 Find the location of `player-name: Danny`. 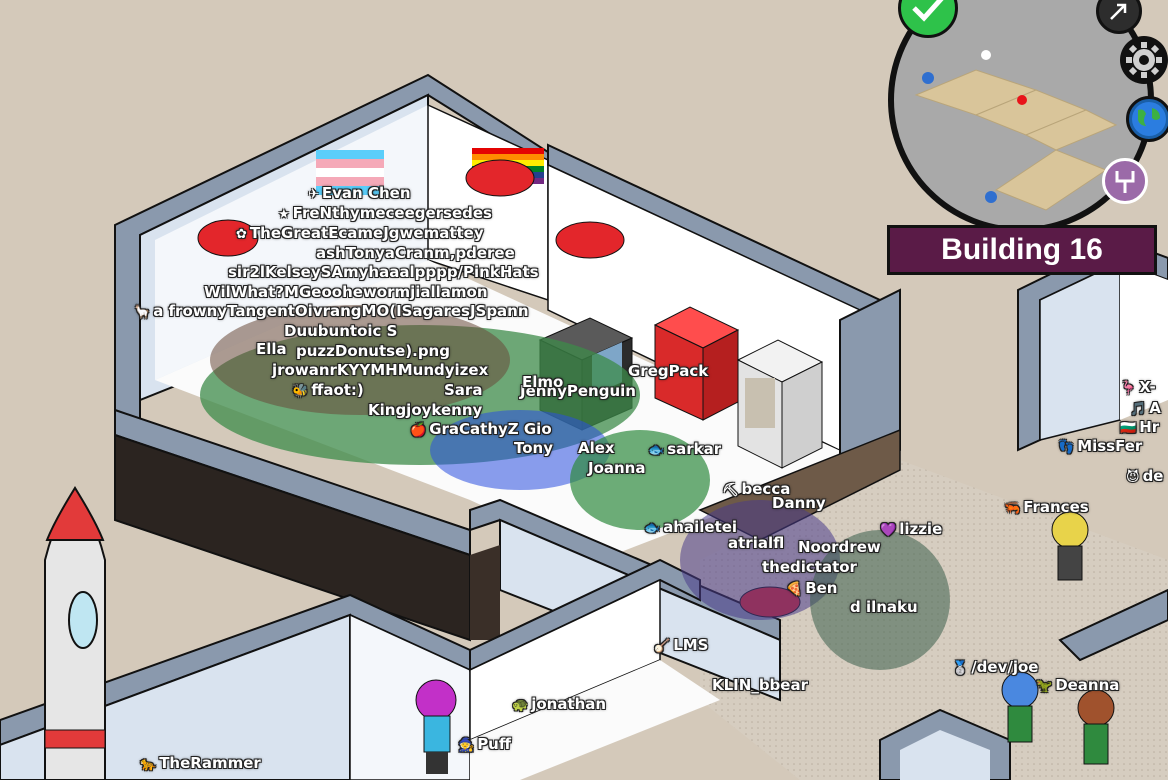

player-name: Danny is located at coordinates (799, 503).